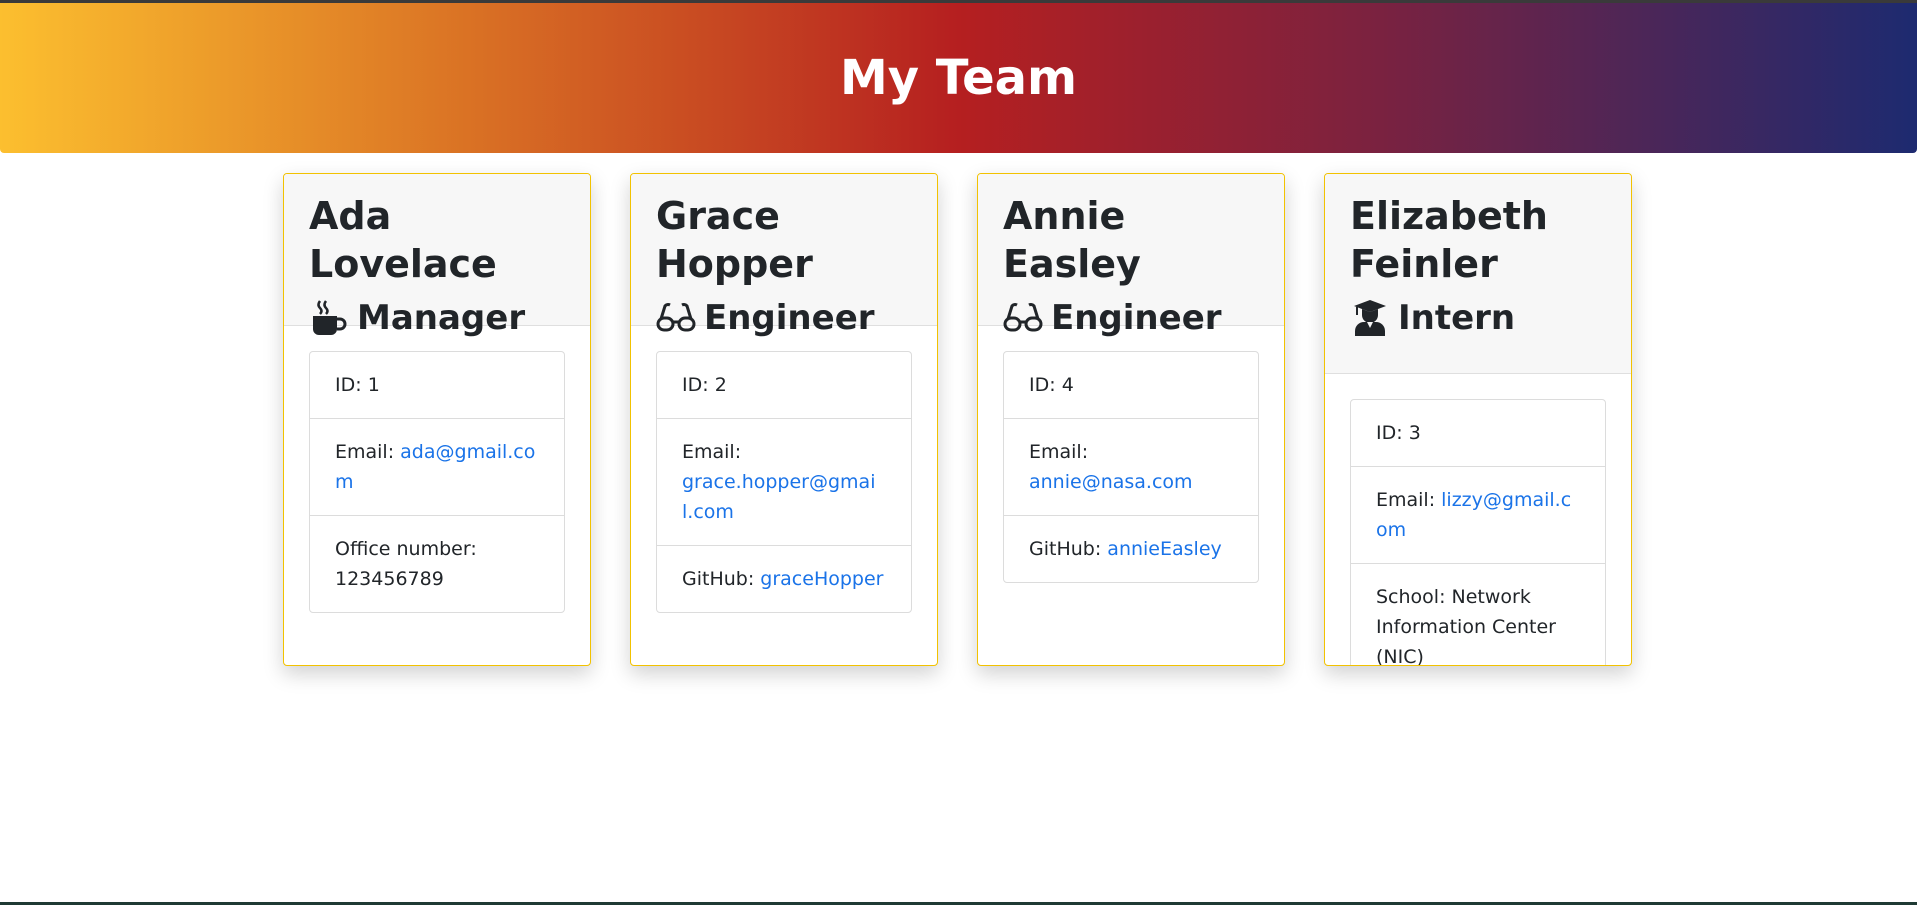 The image size is (1917, 905). I want to click on employee-name: Ada Lovelace, so click(403, 240).